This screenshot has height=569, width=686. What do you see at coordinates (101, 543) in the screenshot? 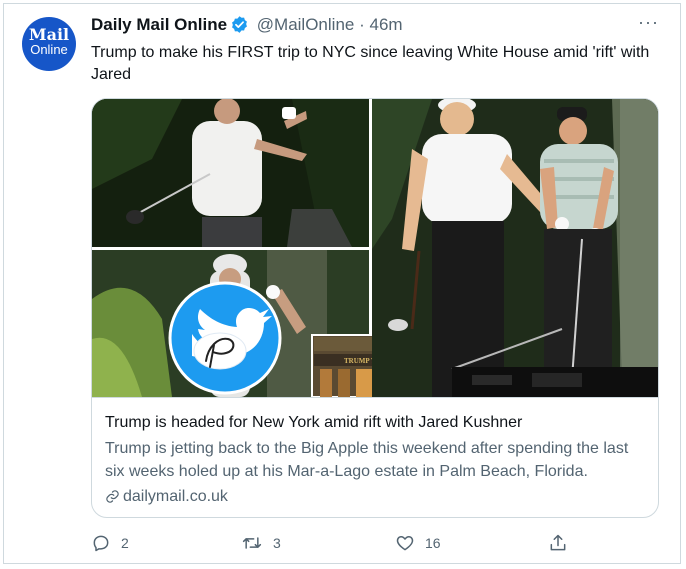
I see `reply-icon` at bounding box center [101, 543].